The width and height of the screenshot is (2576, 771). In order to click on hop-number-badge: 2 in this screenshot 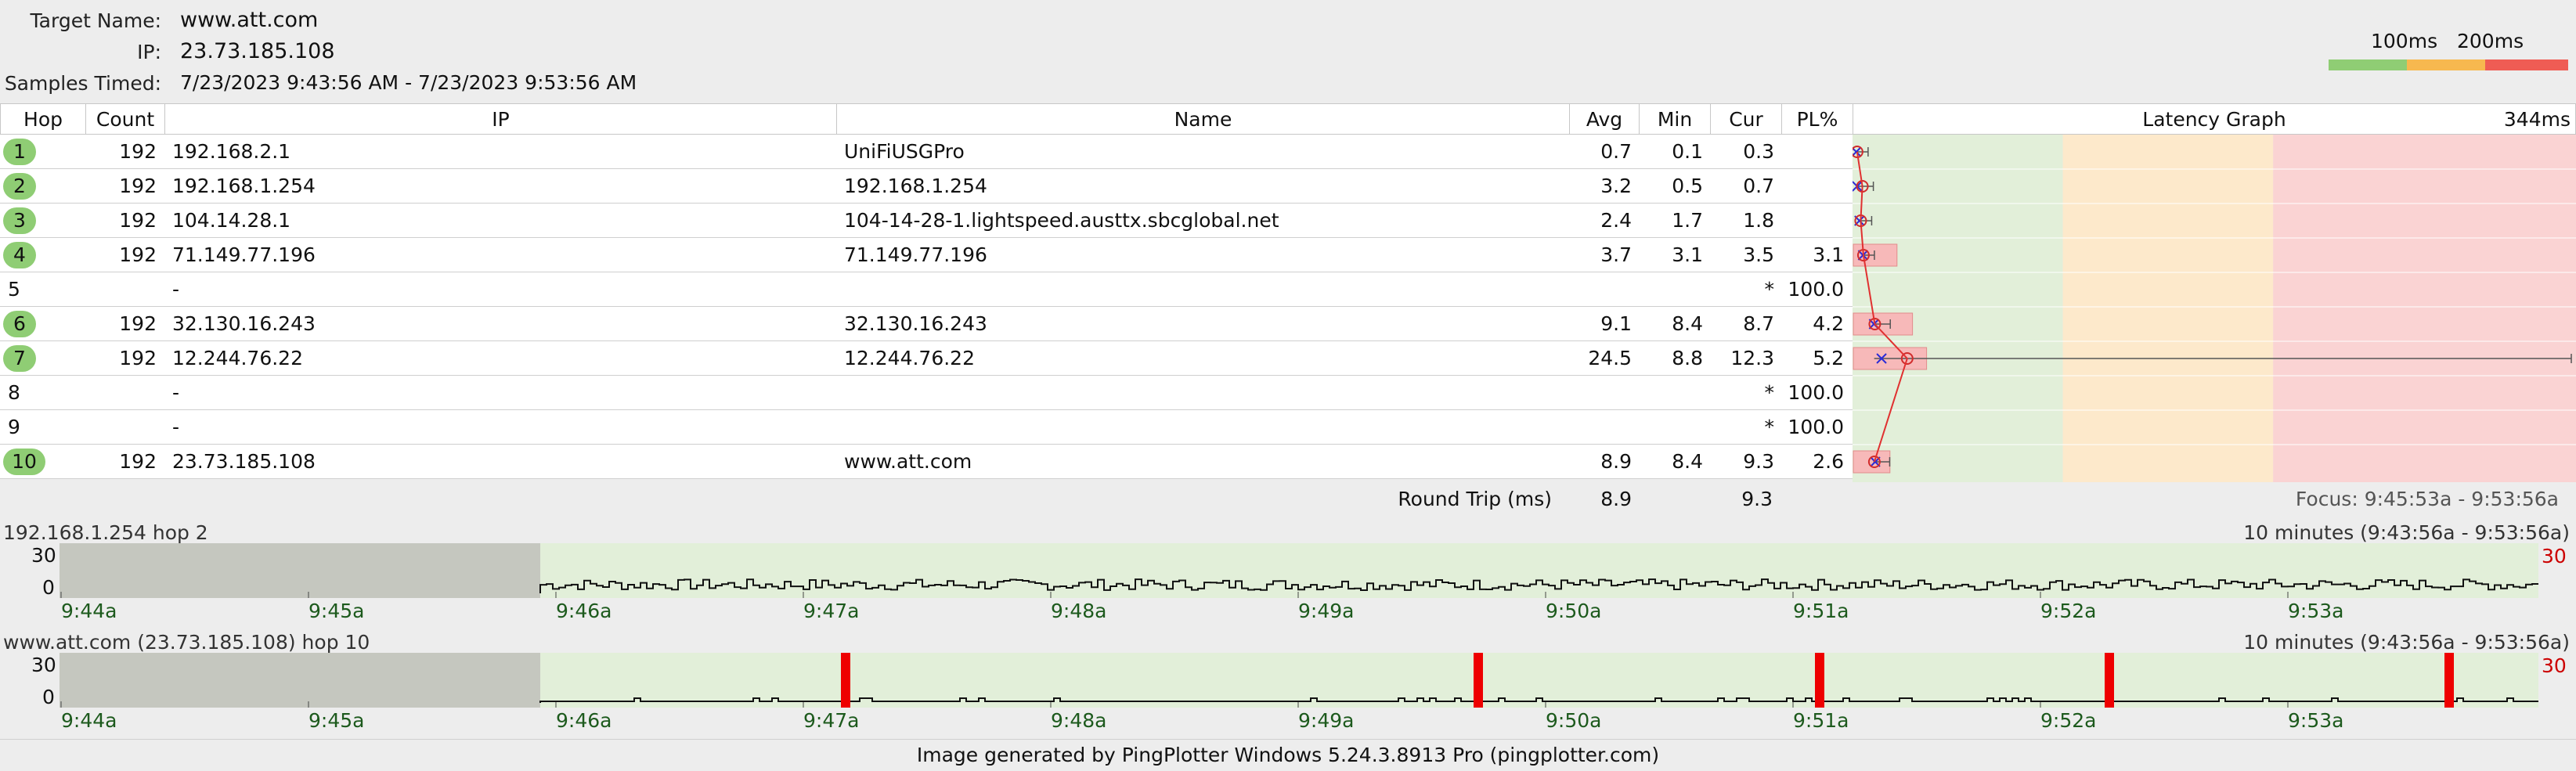, I will do `click(20, 186)`.